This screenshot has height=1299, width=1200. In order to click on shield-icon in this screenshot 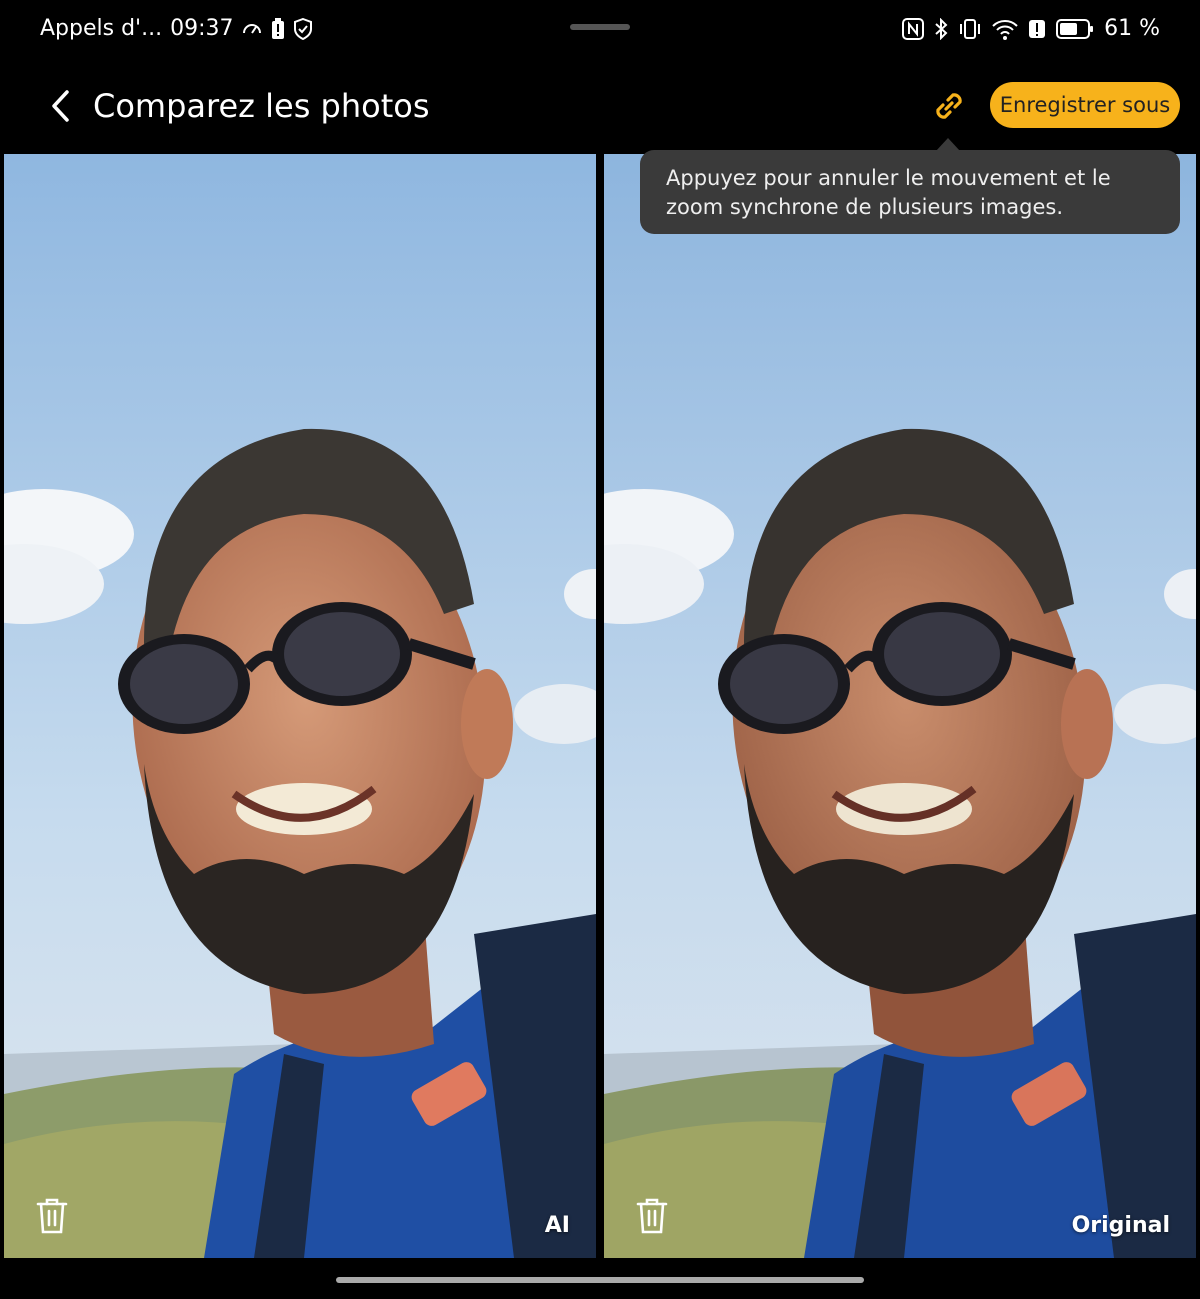, I will do `click(303, 28)`.